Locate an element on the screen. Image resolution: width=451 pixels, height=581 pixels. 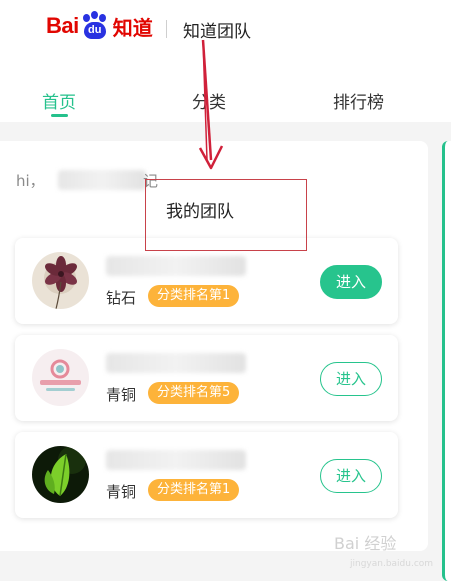
next-card-edge is located at coordinates (446, 361).